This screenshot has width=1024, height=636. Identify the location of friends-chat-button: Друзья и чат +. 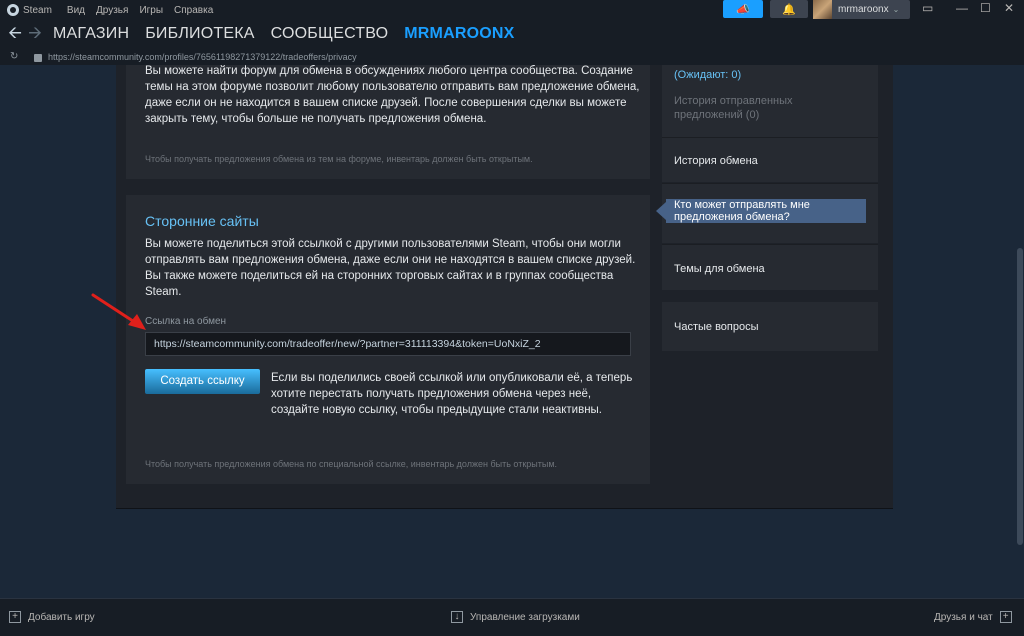
(973, 617).